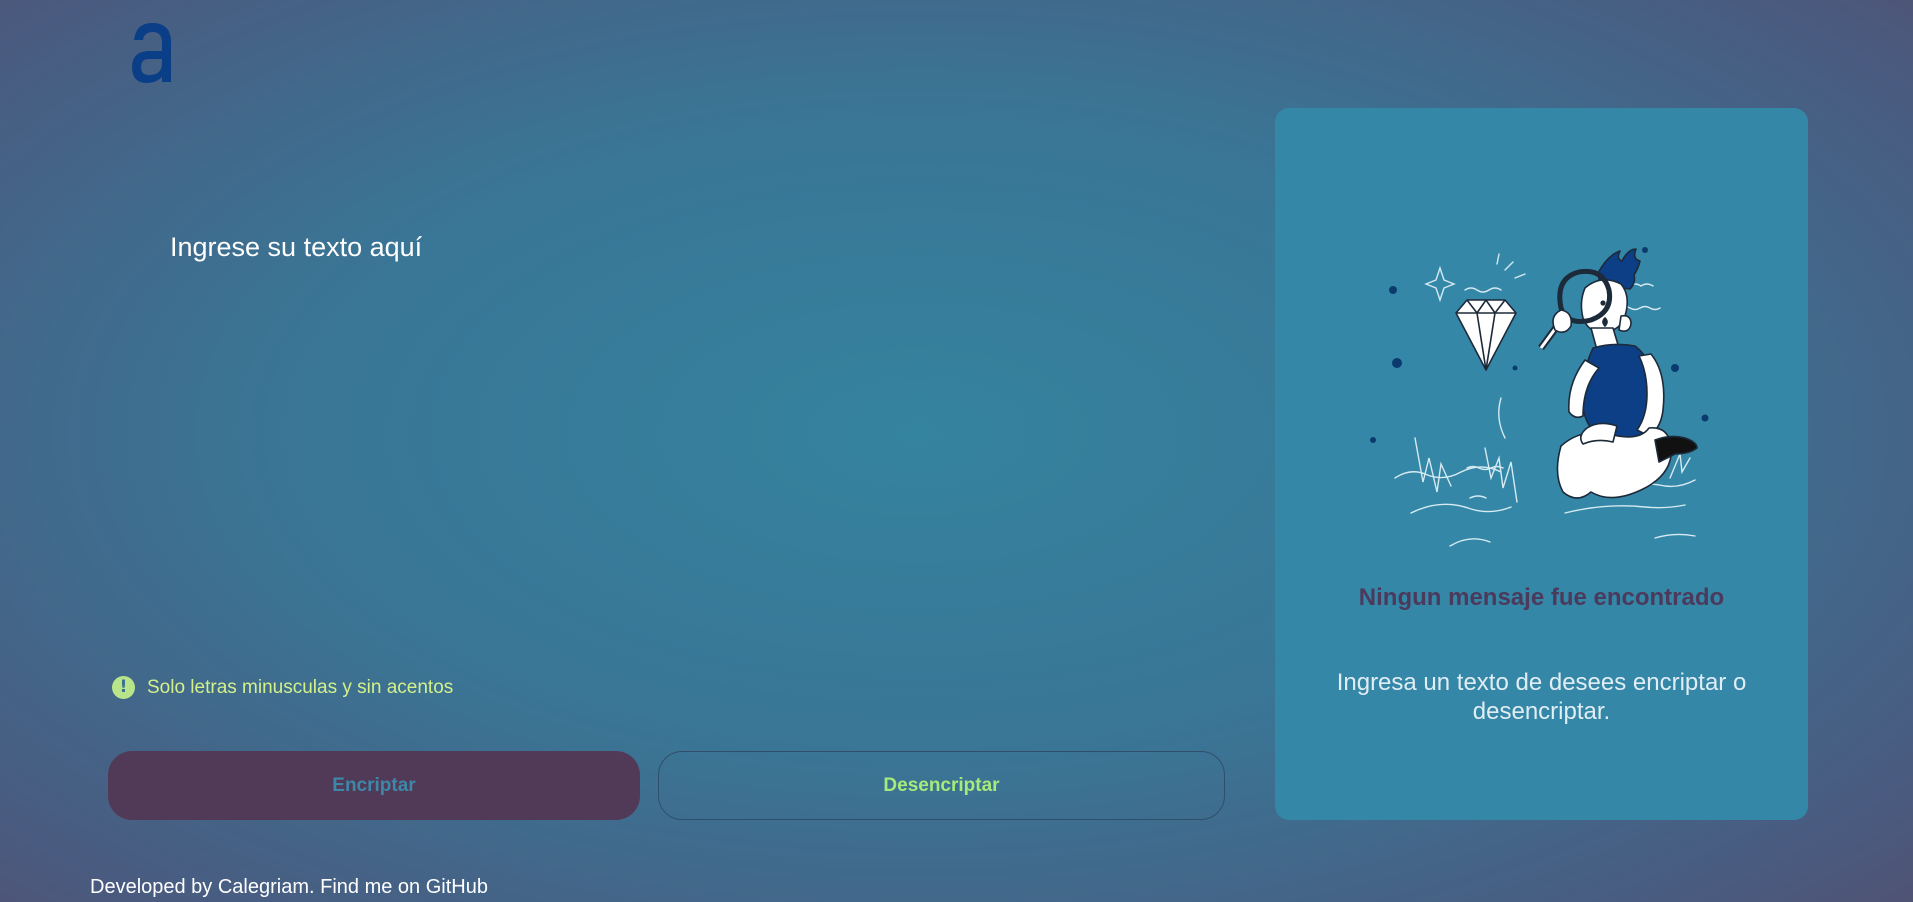 This screenshot has width=1913, height=902. Describe the element at coordinates (1541, 597) in the screenshot. I see `empty-state-title: Ningun mensaje fue encontrado` at that location.